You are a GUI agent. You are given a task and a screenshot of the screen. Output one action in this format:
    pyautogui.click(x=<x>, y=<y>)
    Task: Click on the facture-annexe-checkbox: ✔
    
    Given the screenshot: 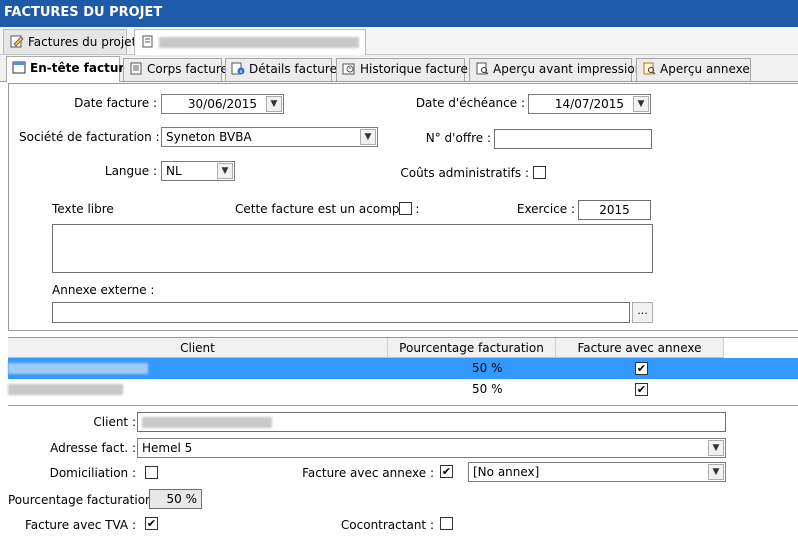 What is the action you would take?
    pyautogui.click(x=446, y=471)
    